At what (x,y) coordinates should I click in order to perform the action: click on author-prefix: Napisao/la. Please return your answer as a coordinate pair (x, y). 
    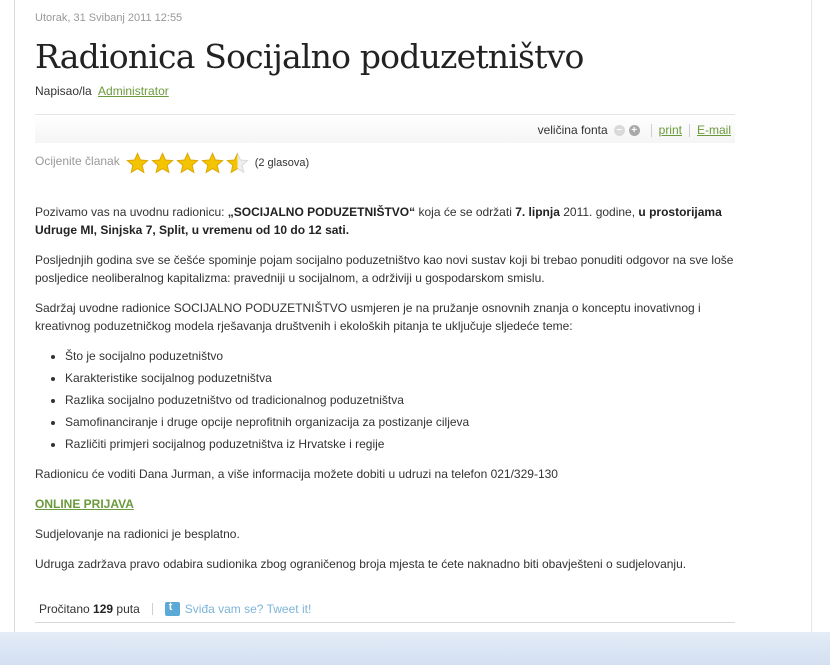
    Looking at the image, I should click on (63, 91).